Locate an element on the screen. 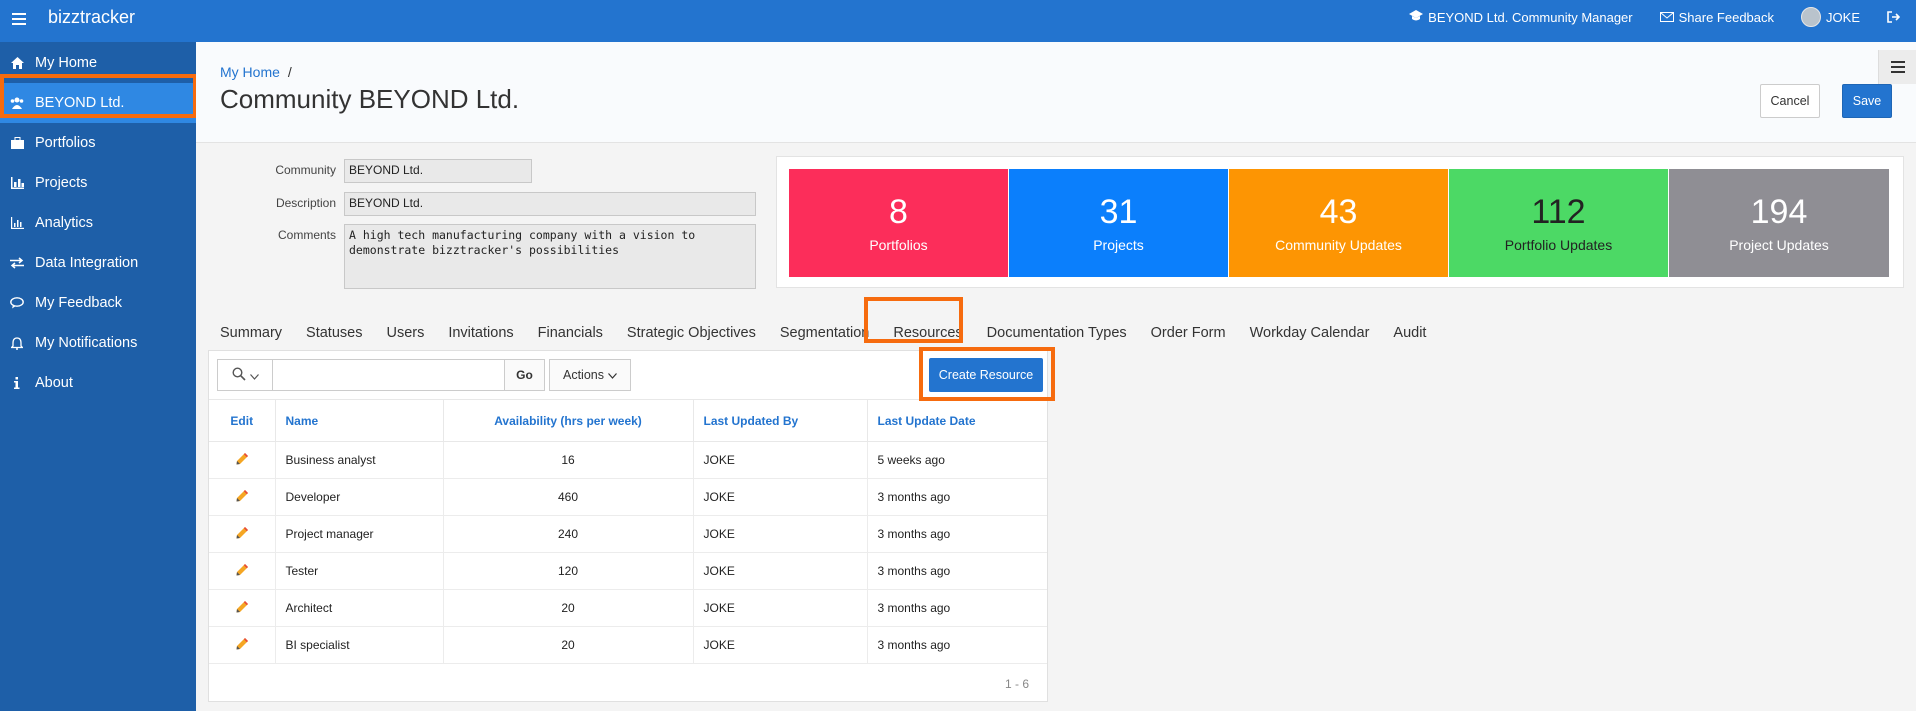 The height and width of the screenshot is (711, 1916). search-column-select is located at coordinates (245, 375).